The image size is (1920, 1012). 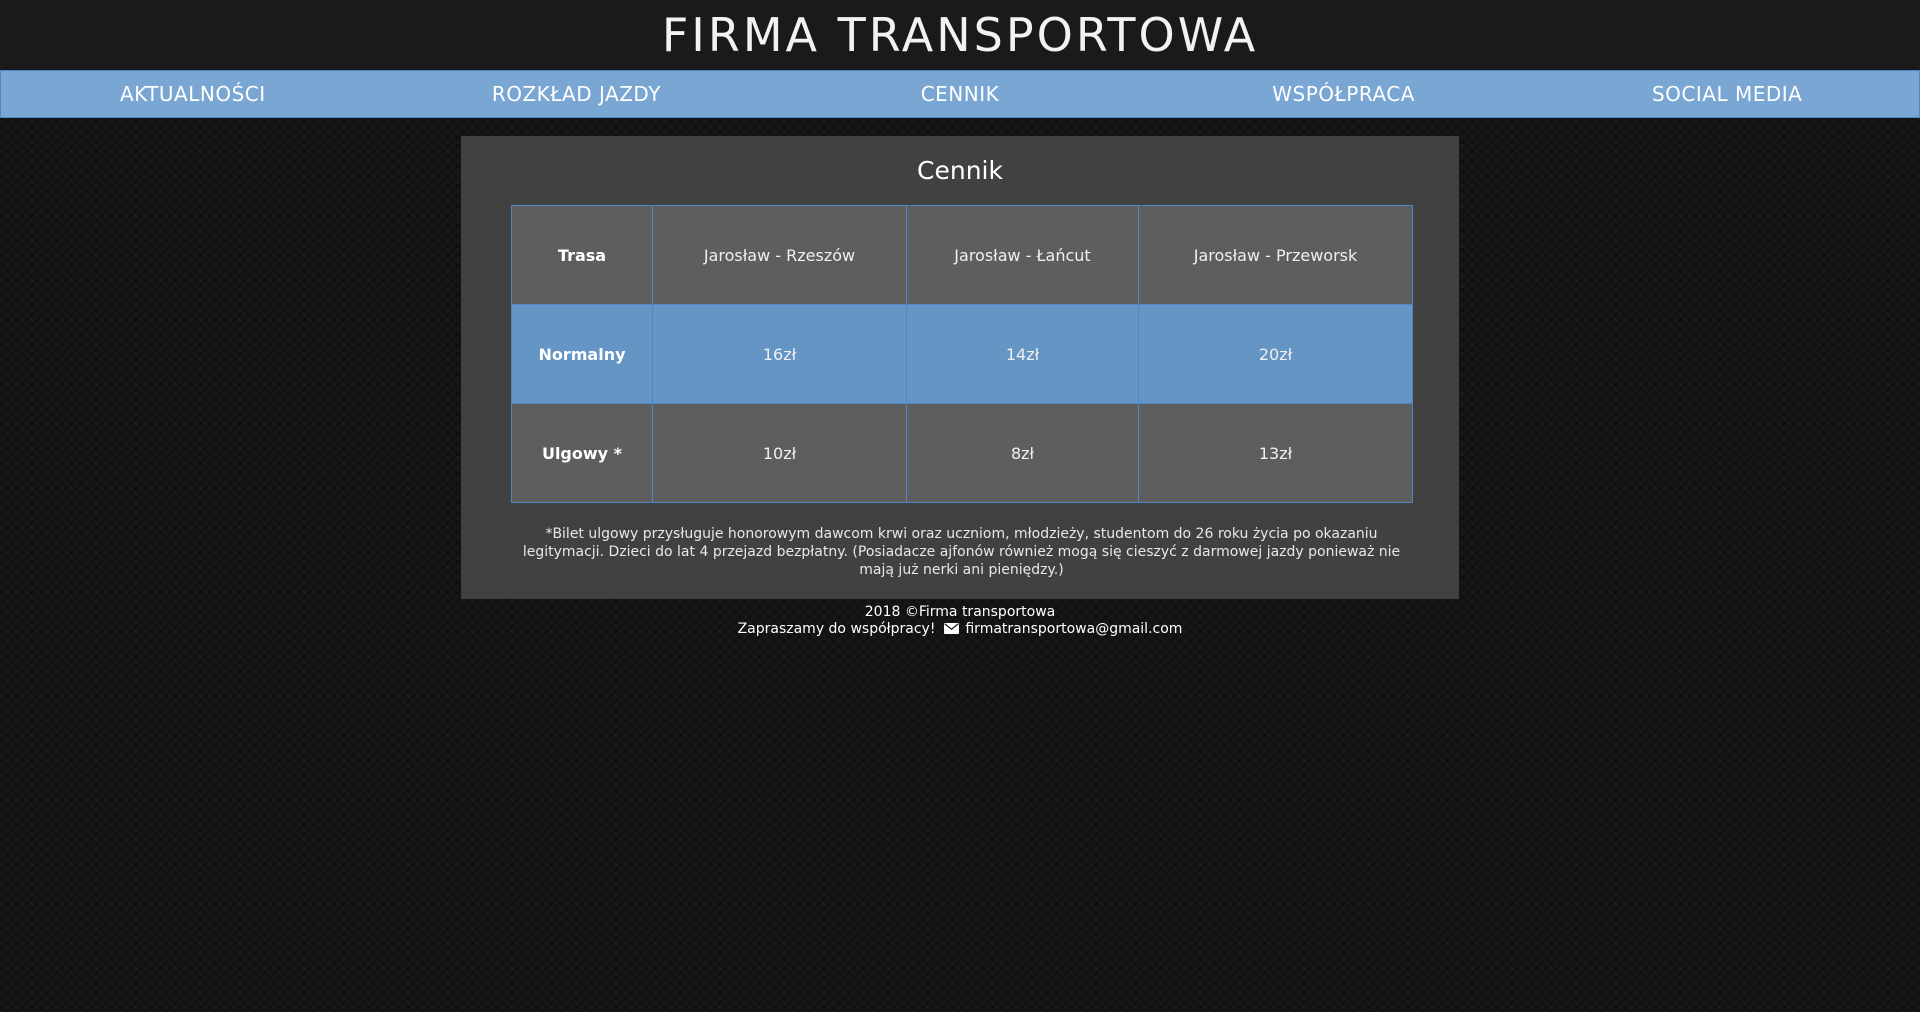 I want to click on table-header-label: Trasa, so click(x=582, y=255).